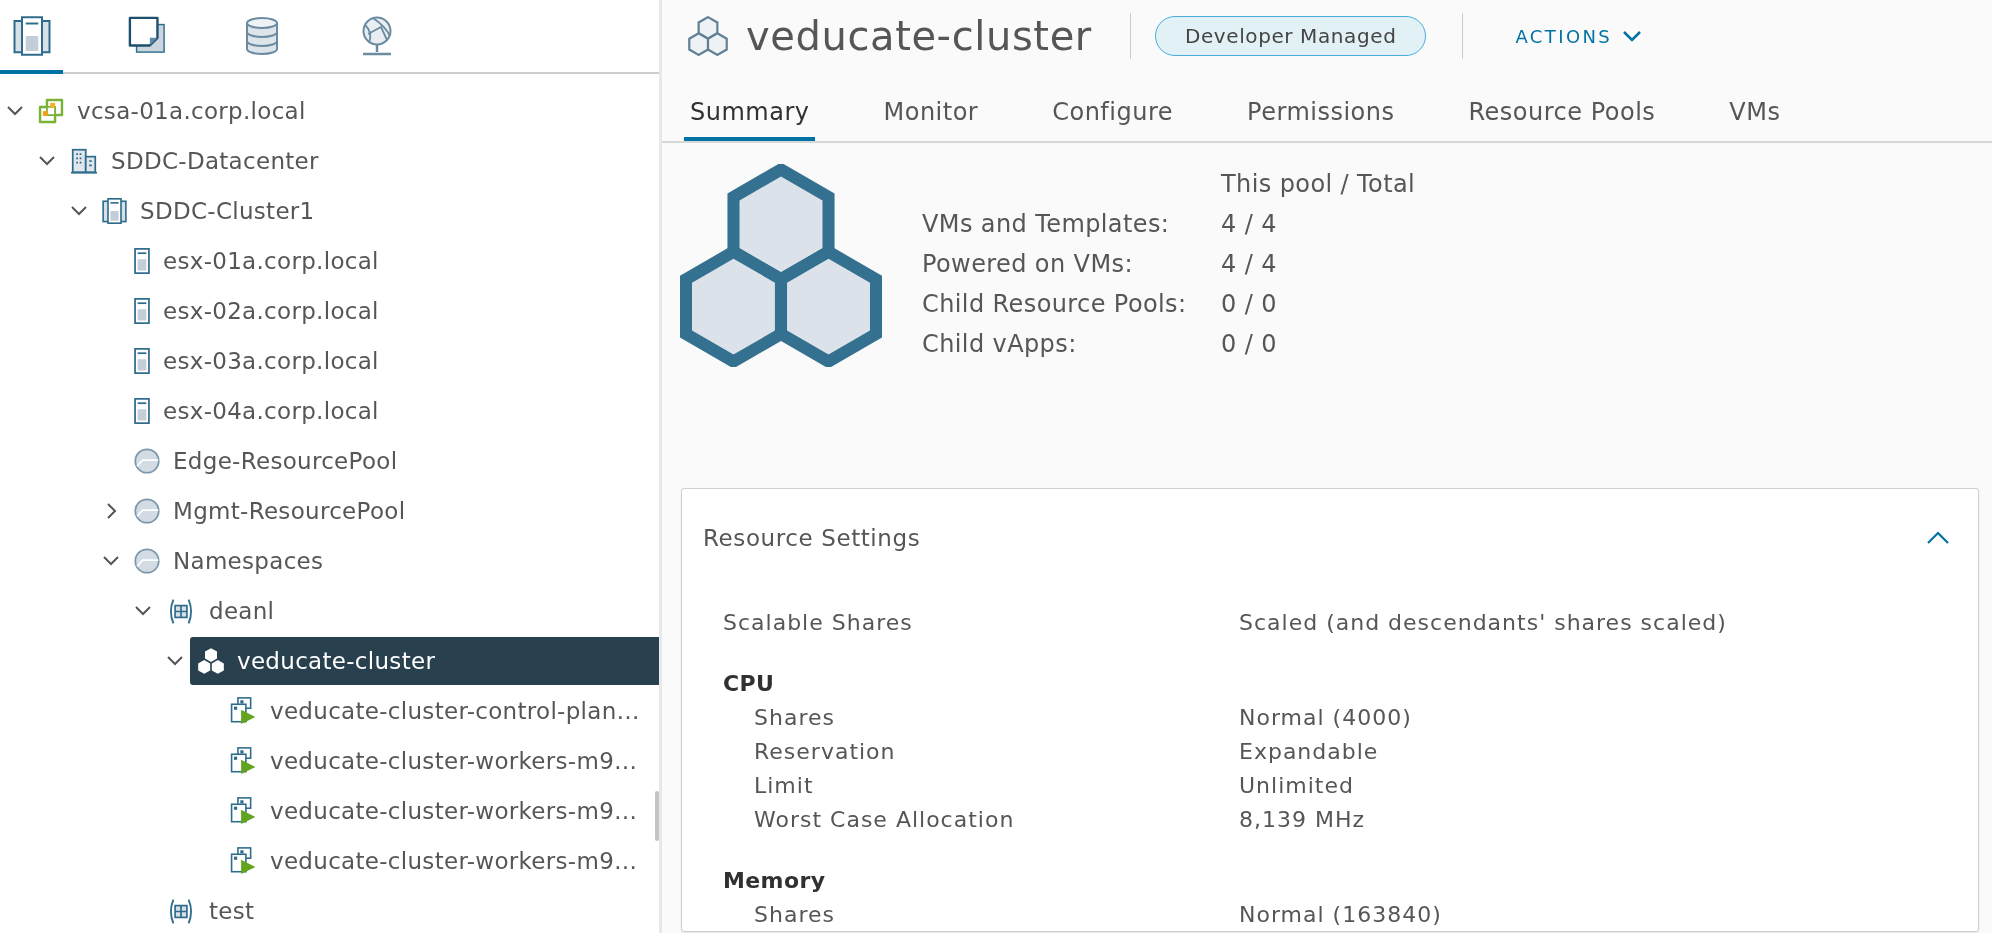 The image size is (1992, 933). Describe the element at coordinates (749, 683) in the screenshot. I see `section-heading: CPU` at that location.